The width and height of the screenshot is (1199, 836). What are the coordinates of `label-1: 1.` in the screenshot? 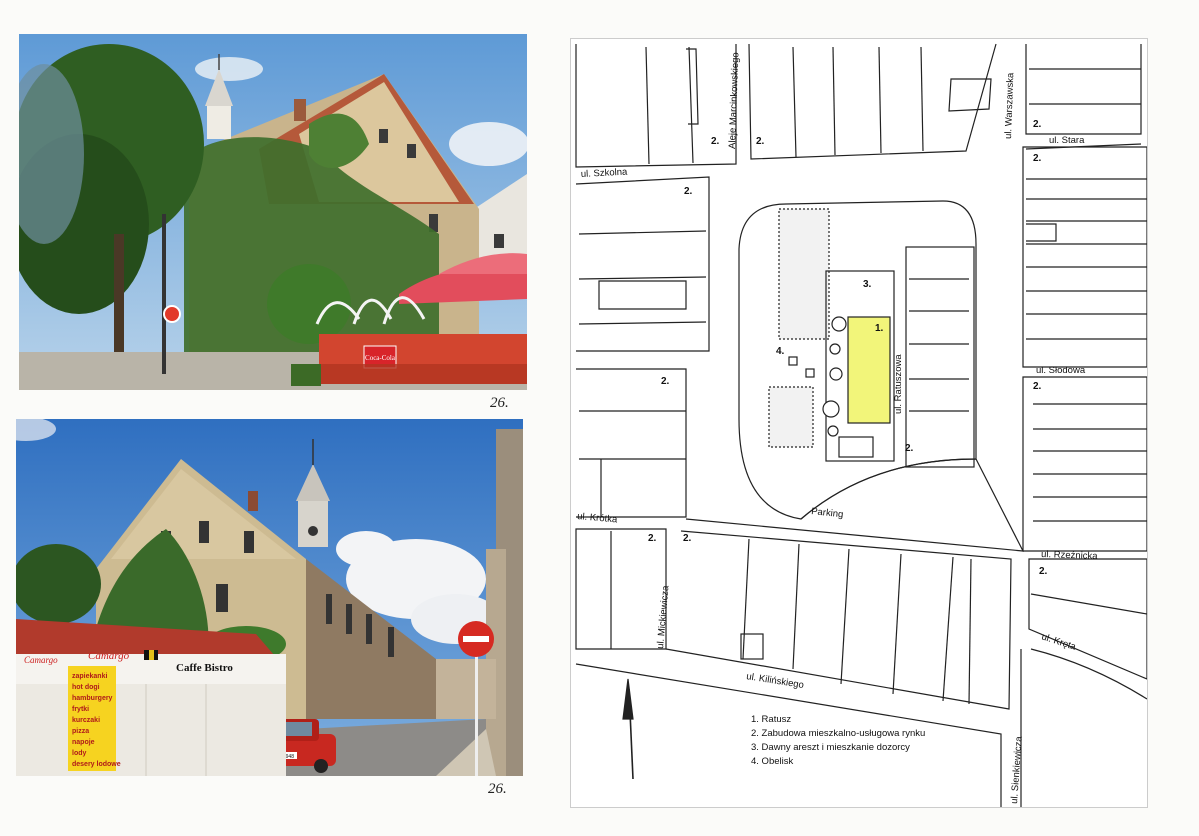 It's located at (879, 328).